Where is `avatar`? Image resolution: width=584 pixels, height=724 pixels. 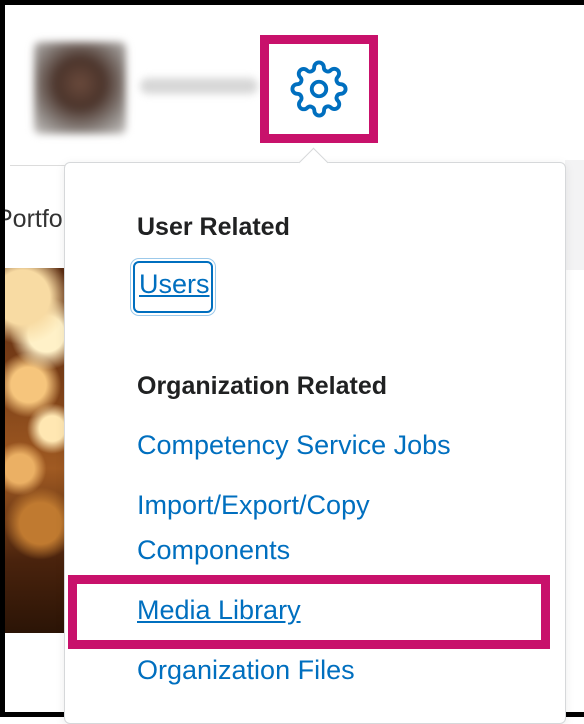 avatar is located at coordinates (80, 88).